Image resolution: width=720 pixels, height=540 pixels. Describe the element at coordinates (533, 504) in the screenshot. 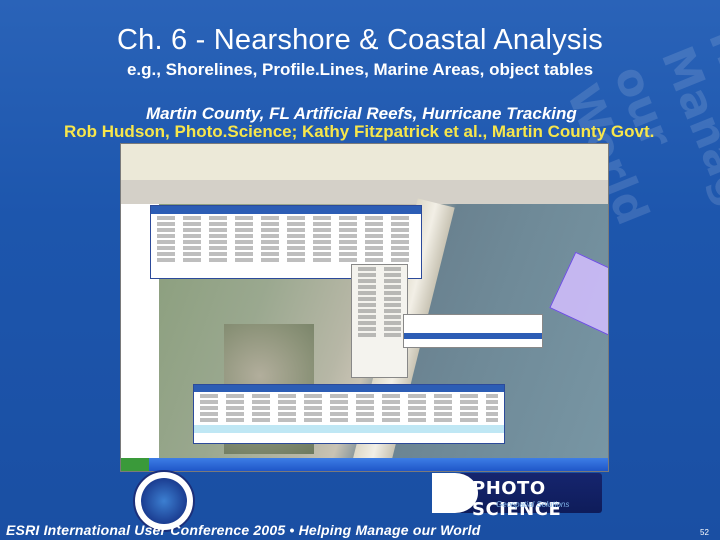

I see `photo-science-tagline: Geospatial Solutions` at that location.